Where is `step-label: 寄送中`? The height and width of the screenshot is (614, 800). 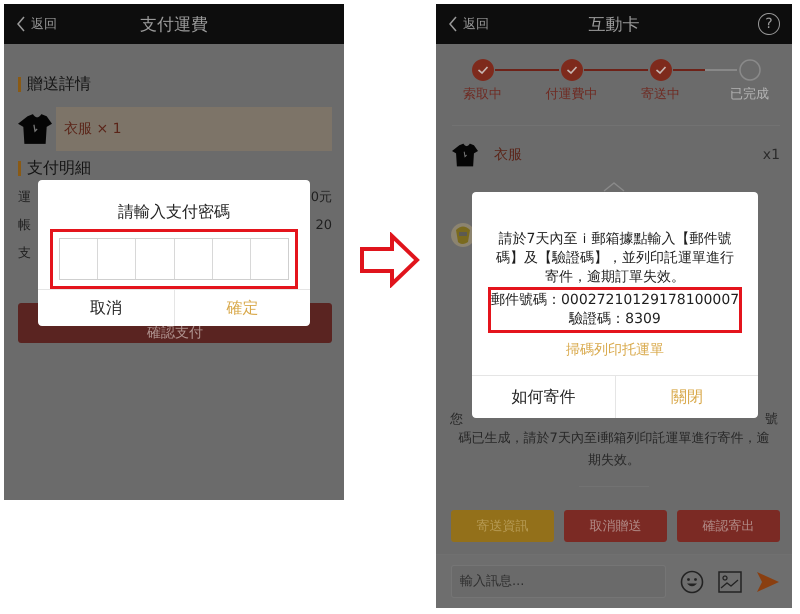
step-label: 寄送中 is located at coordinates (660, 94).